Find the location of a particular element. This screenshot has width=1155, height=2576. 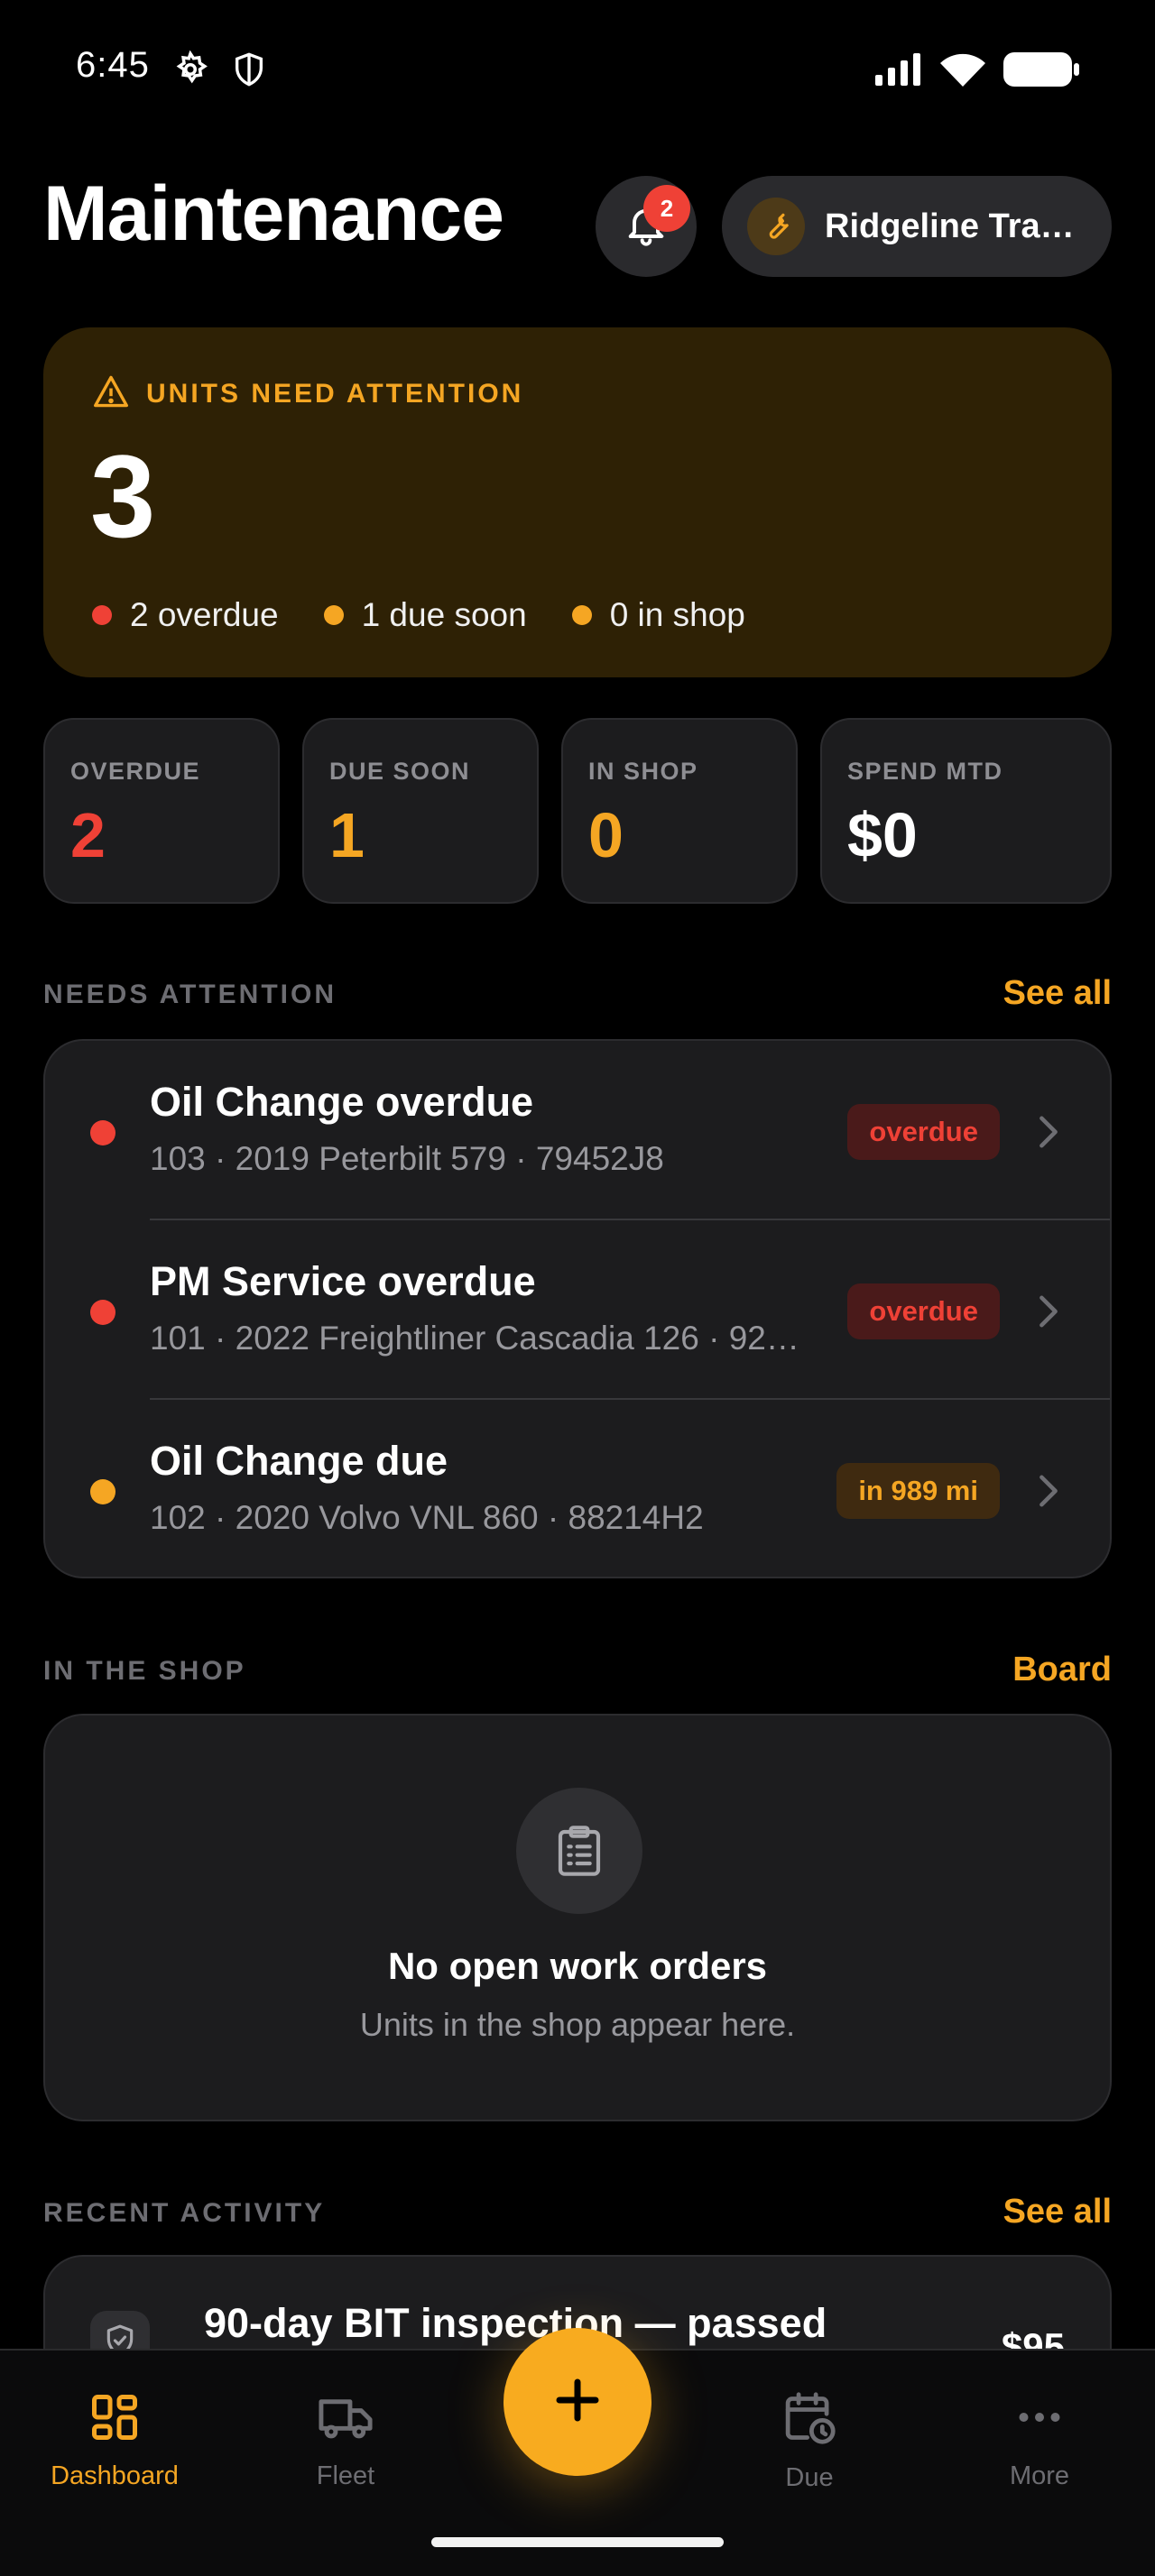

attention-count: 3 is located at coordinates (123, 496).